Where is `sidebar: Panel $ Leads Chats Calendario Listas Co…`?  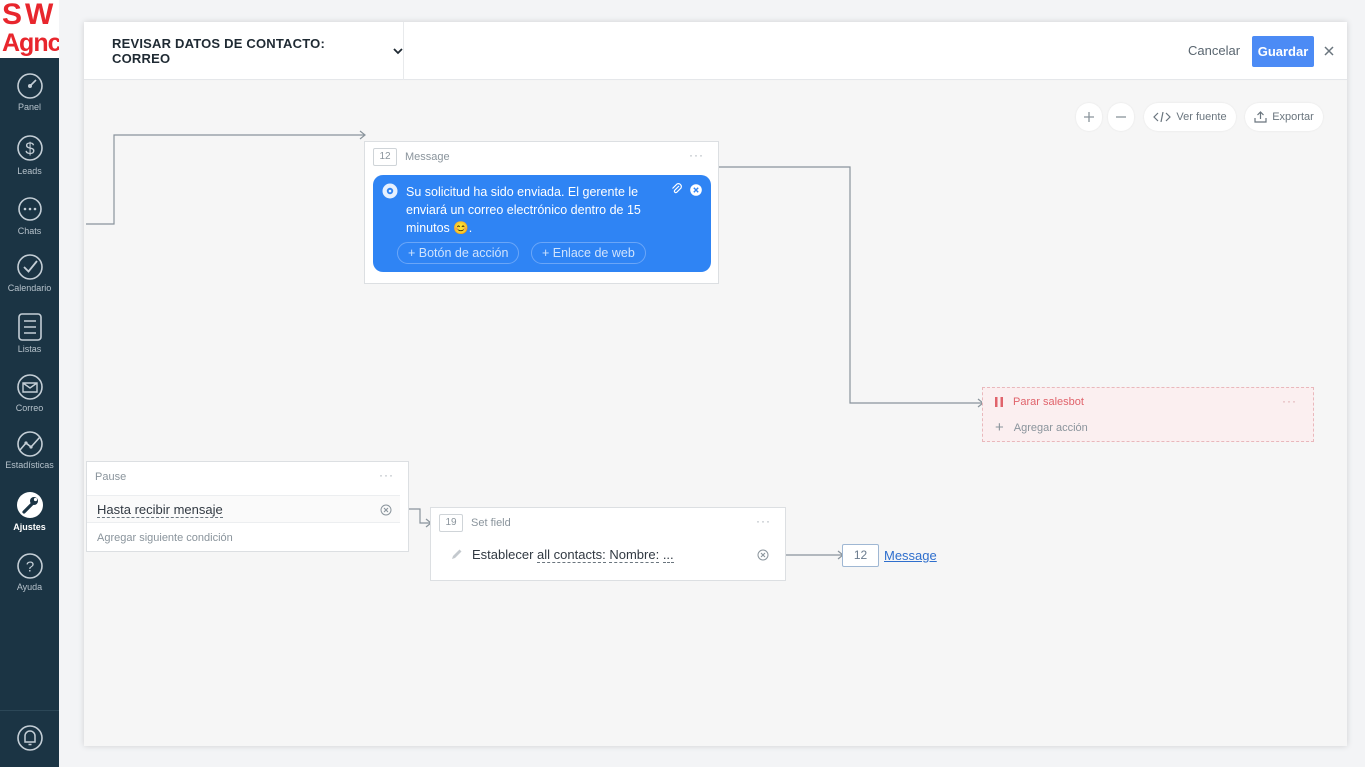 sidebar: Panel $ Leads Chats Calendario Listas Co… is located at coordinates (29, 412).